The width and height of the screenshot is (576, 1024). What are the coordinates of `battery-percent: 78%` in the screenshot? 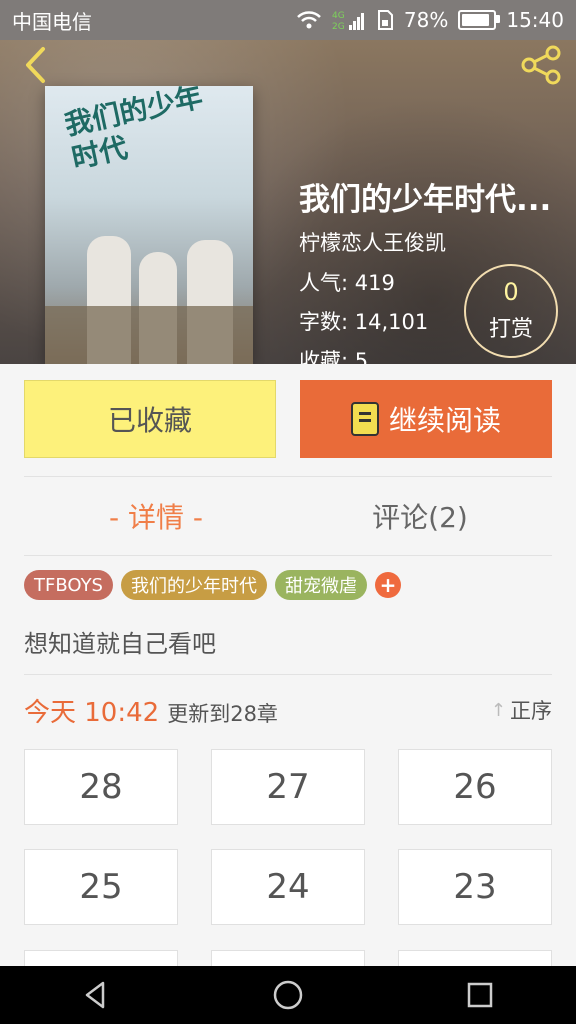 It's located at (426, 20).